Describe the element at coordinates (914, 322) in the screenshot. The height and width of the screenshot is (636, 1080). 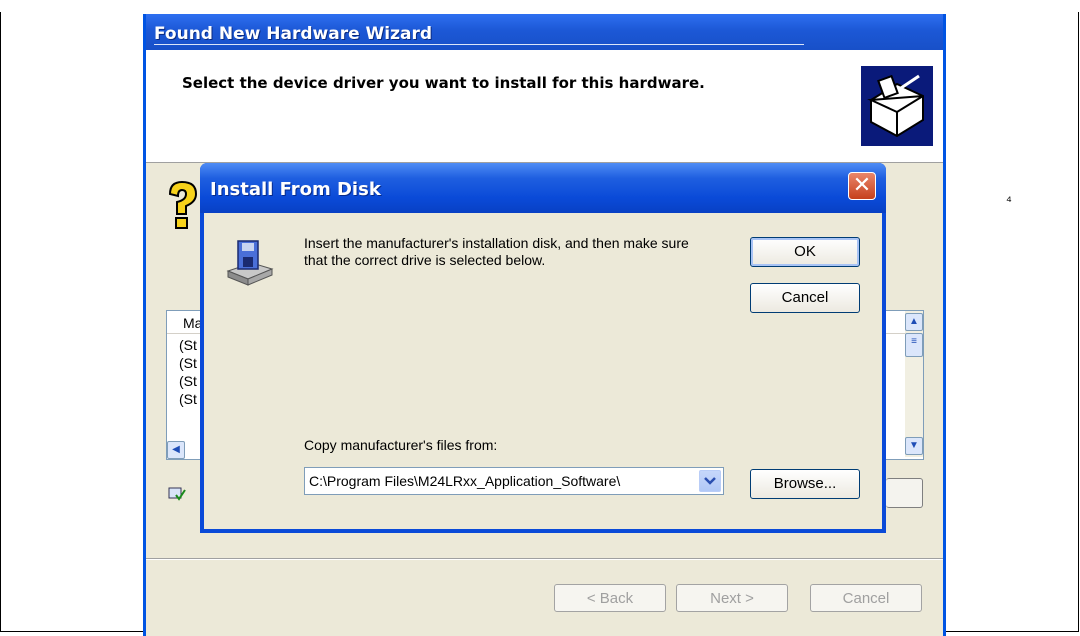
I see `scroll-up-icon: ▲` at that location.